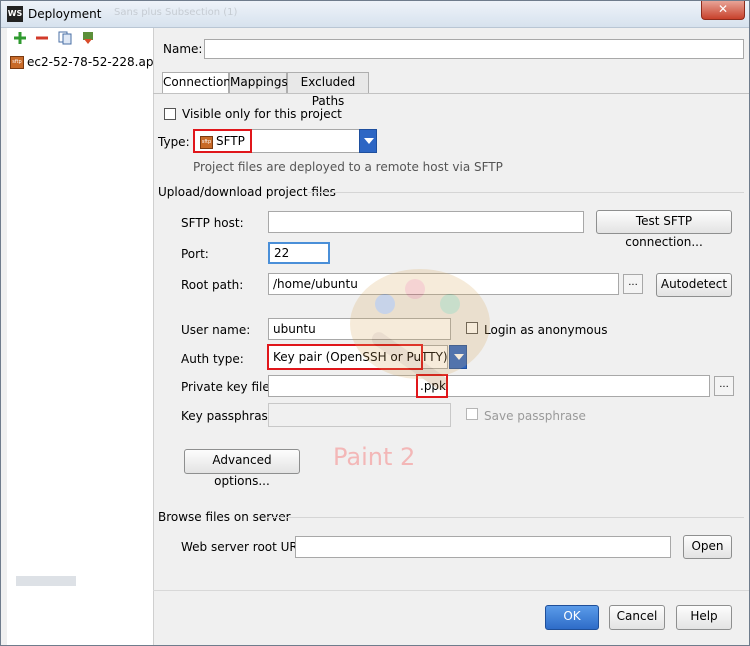  I want to click on user-name-label: User name:, so click(216, 330).